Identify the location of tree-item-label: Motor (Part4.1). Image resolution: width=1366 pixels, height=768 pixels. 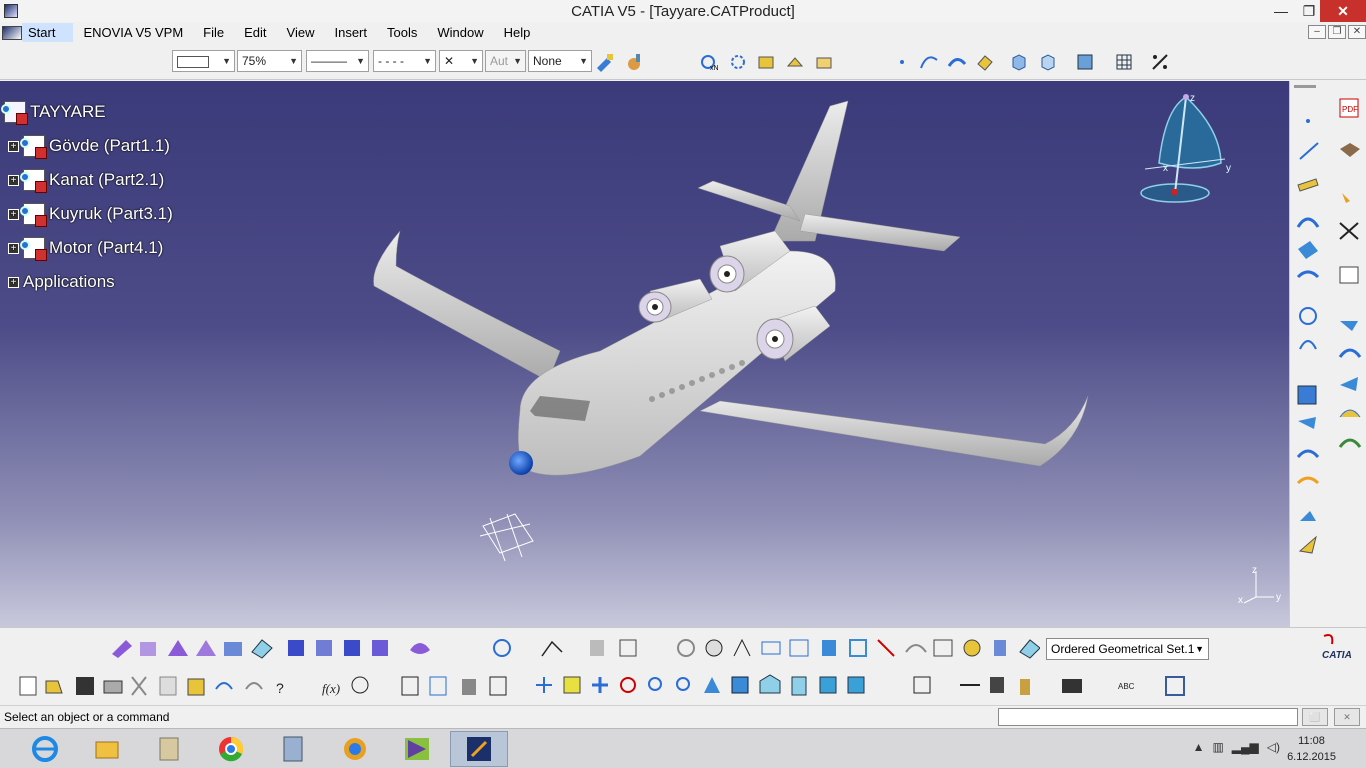
(106, 247).